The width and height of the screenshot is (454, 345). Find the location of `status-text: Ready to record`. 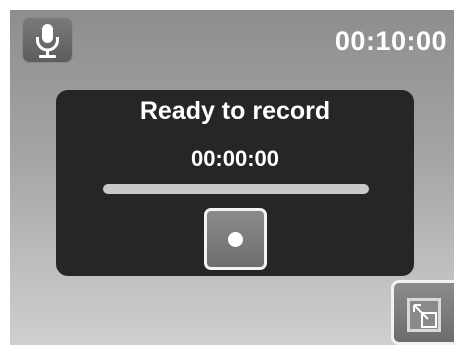

status-text: Ready to record is located at coordinates (235, 111).